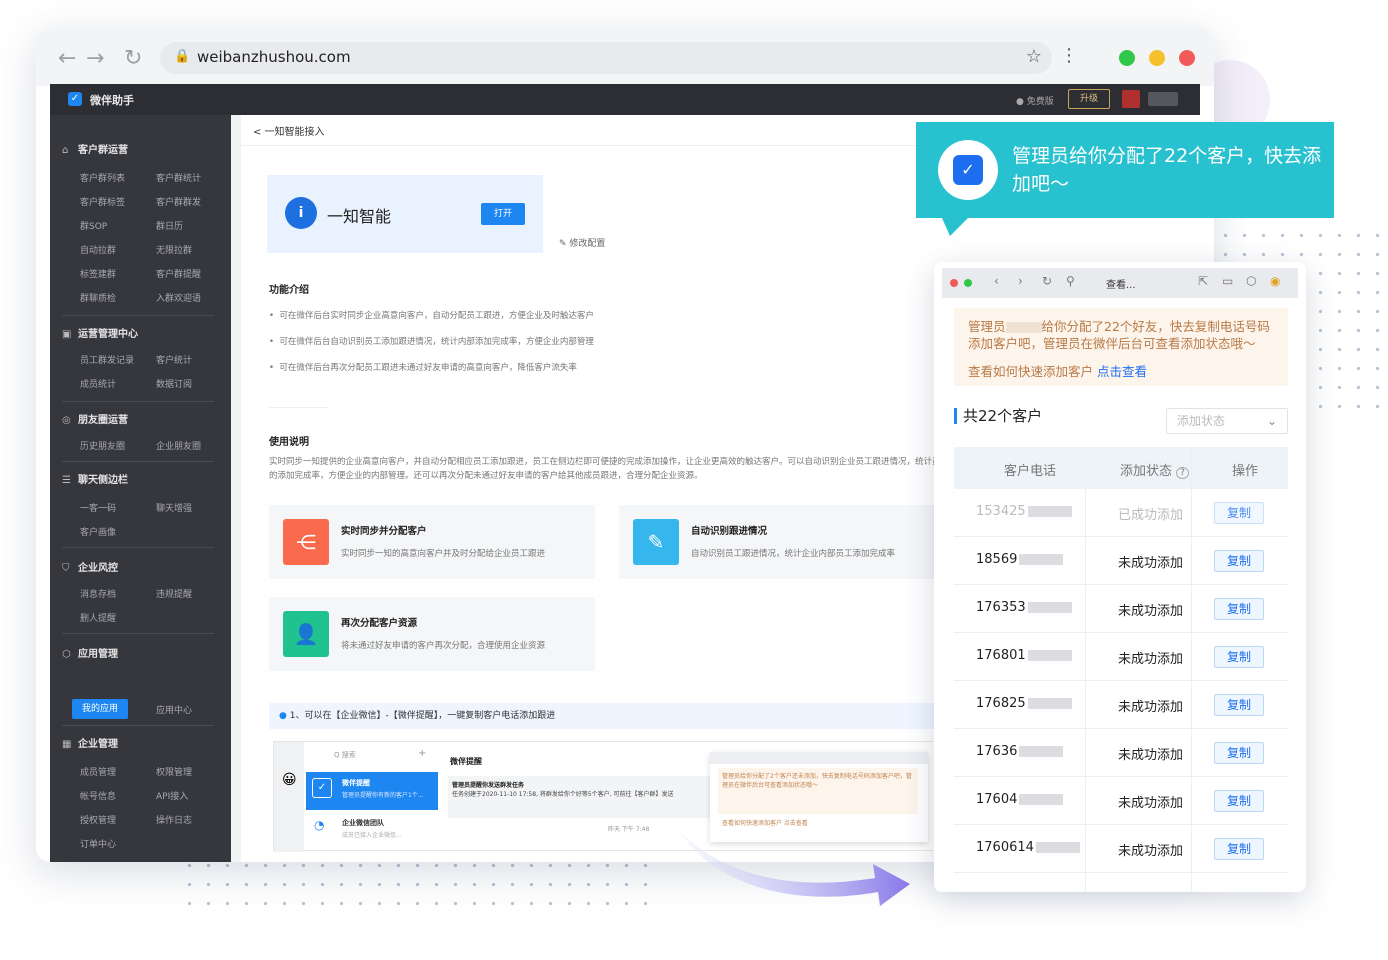 The image size is (1388, 960). I want to click on sidebar-item-my-apps: 我的应用, so click(100, 709).